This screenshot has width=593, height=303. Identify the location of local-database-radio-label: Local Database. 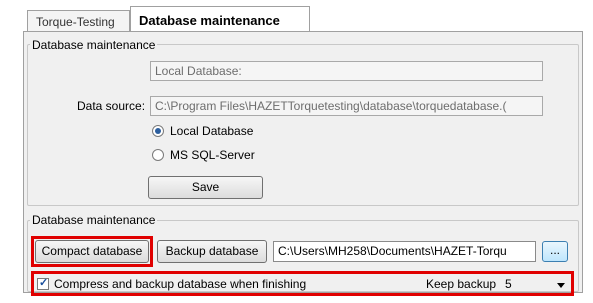
(211, 131).